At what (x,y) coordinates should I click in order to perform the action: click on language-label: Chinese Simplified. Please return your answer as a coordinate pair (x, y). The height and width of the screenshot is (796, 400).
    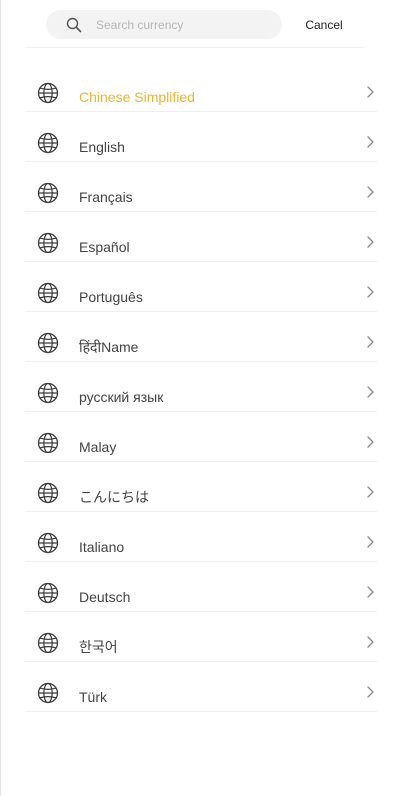
    Looking at the image, I should click on (137, 97).